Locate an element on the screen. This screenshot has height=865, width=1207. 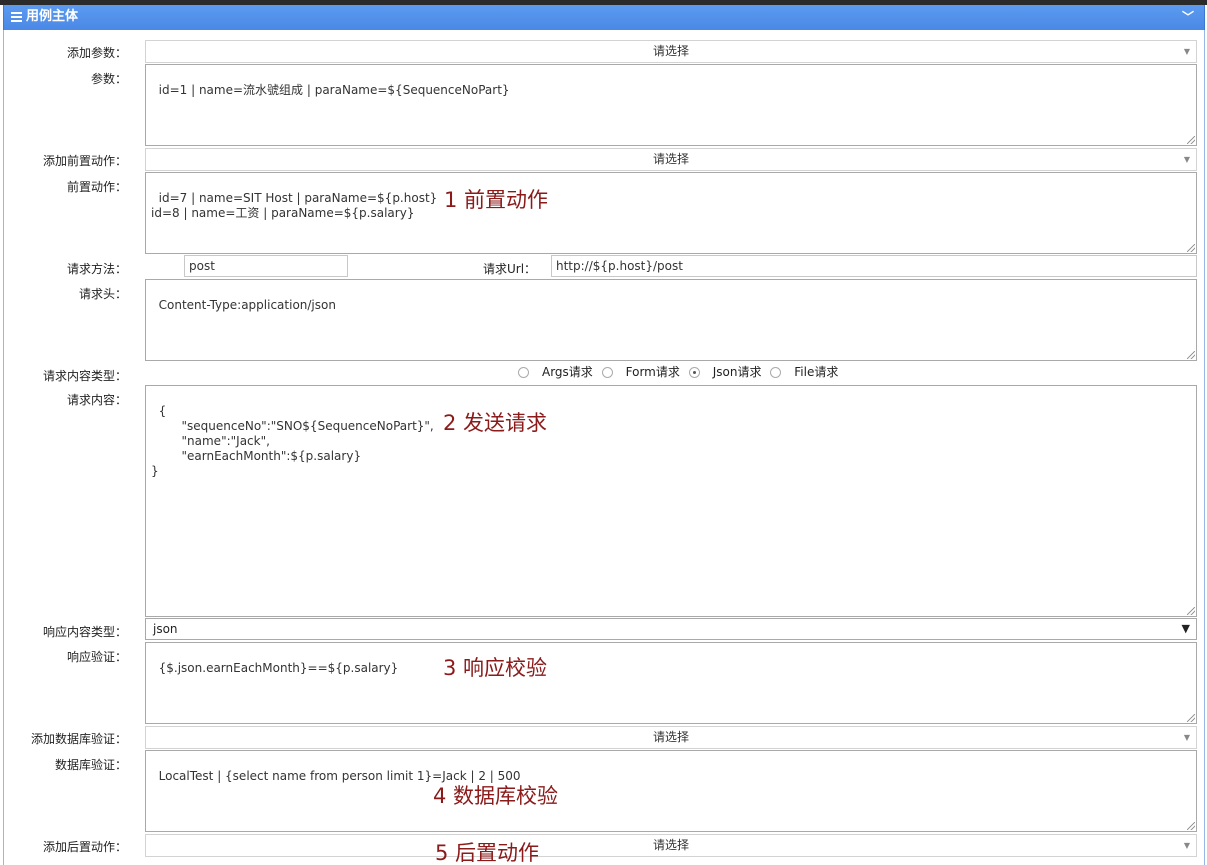
resp-type-label: 响应内容类型： is located at coordinates (84, 632).